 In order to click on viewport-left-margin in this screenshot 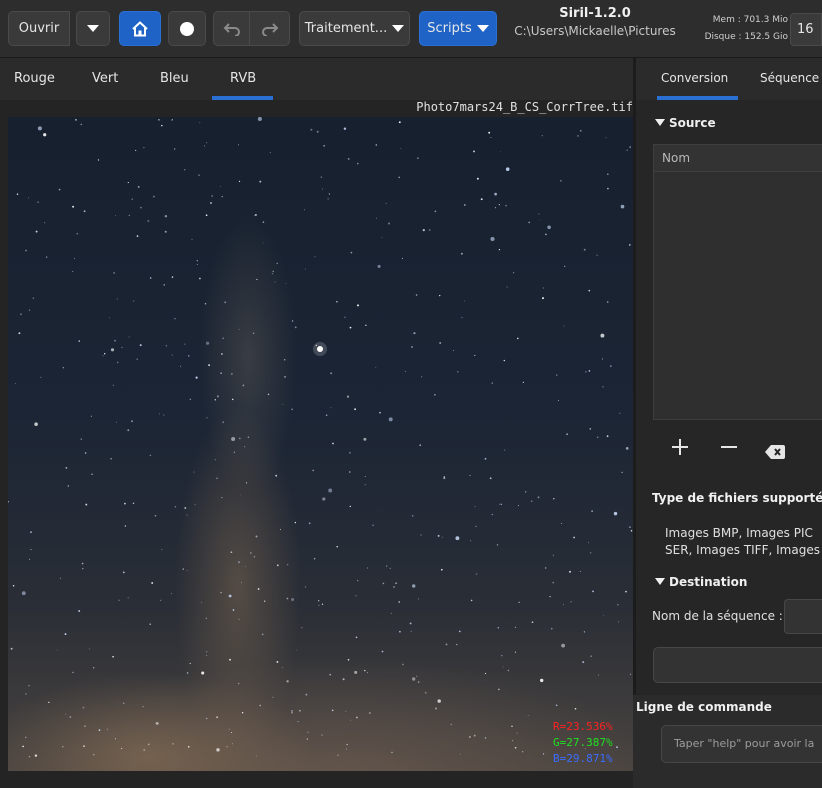, I will do `click(4, 444)`.